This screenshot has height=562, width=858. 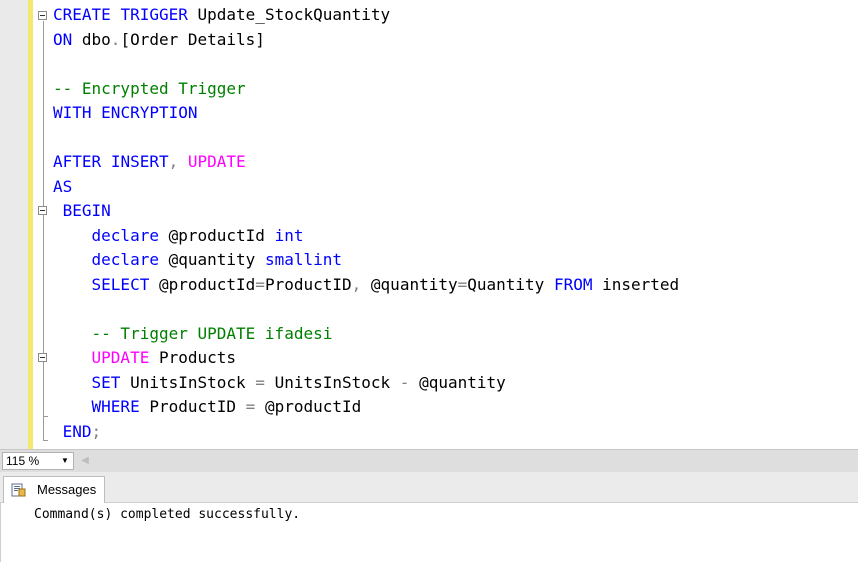 I want to click on code-token: TRIGGER, so click(x=154, y=14).